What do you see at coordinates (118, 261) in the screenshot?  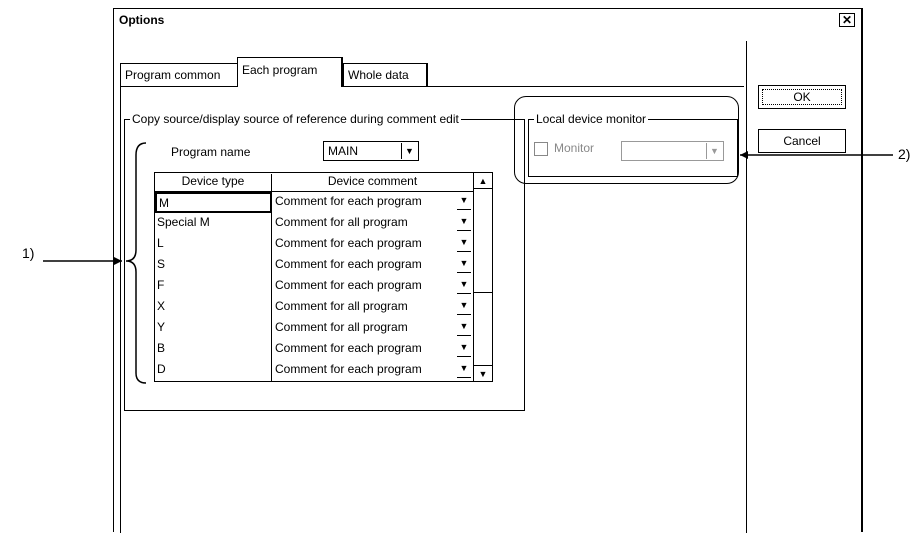 I see `callout-1-arrowhead` at bounding box center [118, 261].